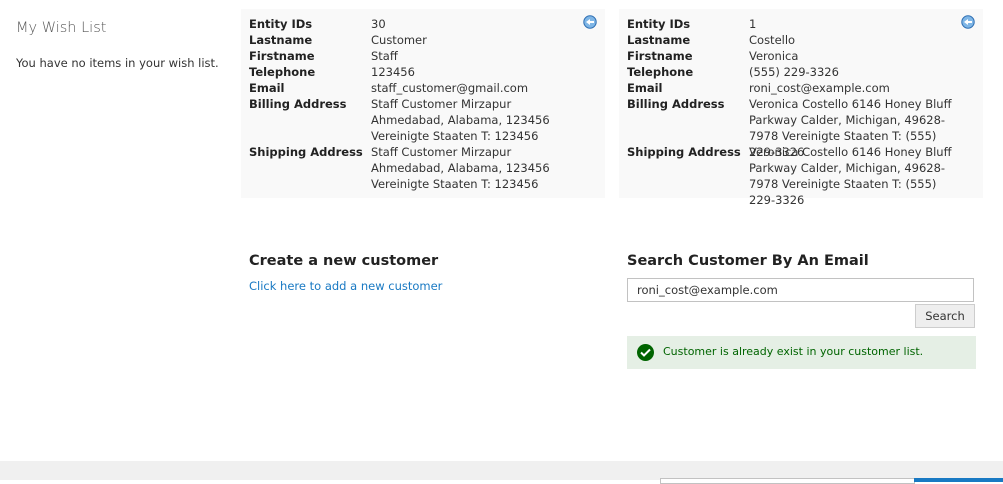  What do you see at coordinates (945, 316) in the screenshot?
I see `search-button: Search` at bounding box center [945, 316].